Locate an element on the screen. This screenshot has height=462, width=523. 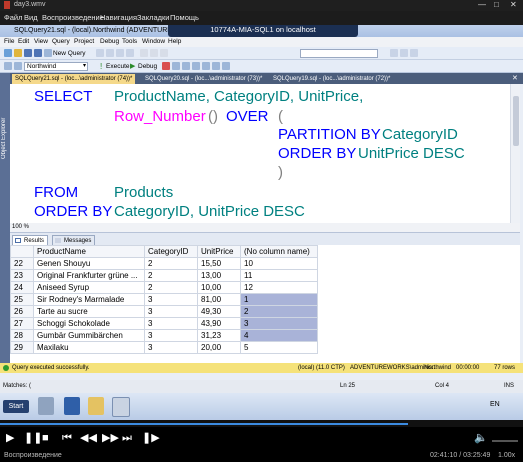
debug-button: Debug is located at coordinates (147, 66).